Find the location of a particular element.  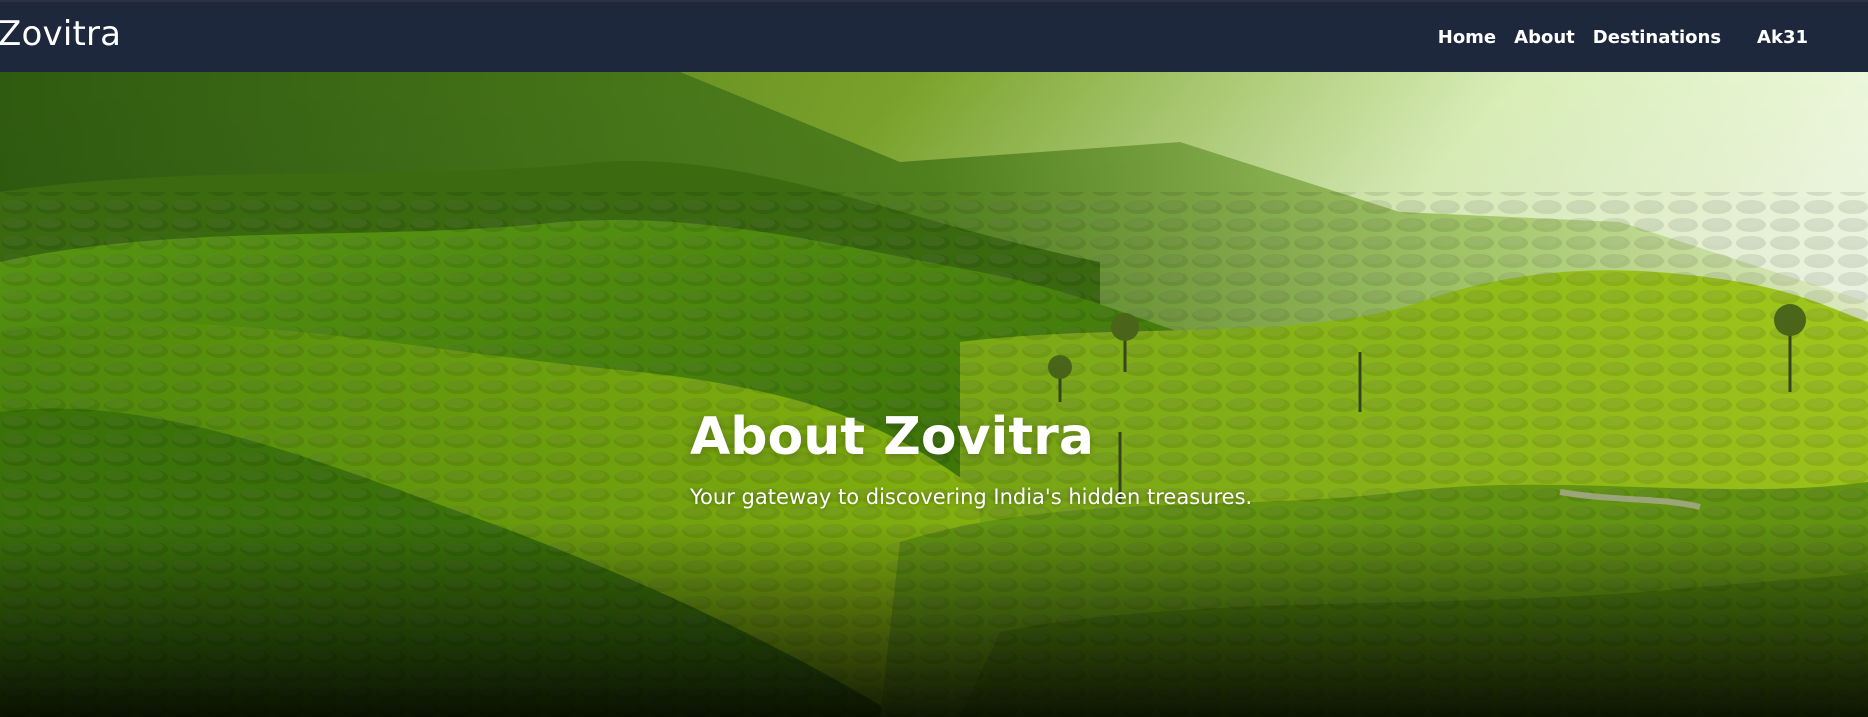

nav-links: Home About Destinations Ak31 is located at coordinates (1623, 37).